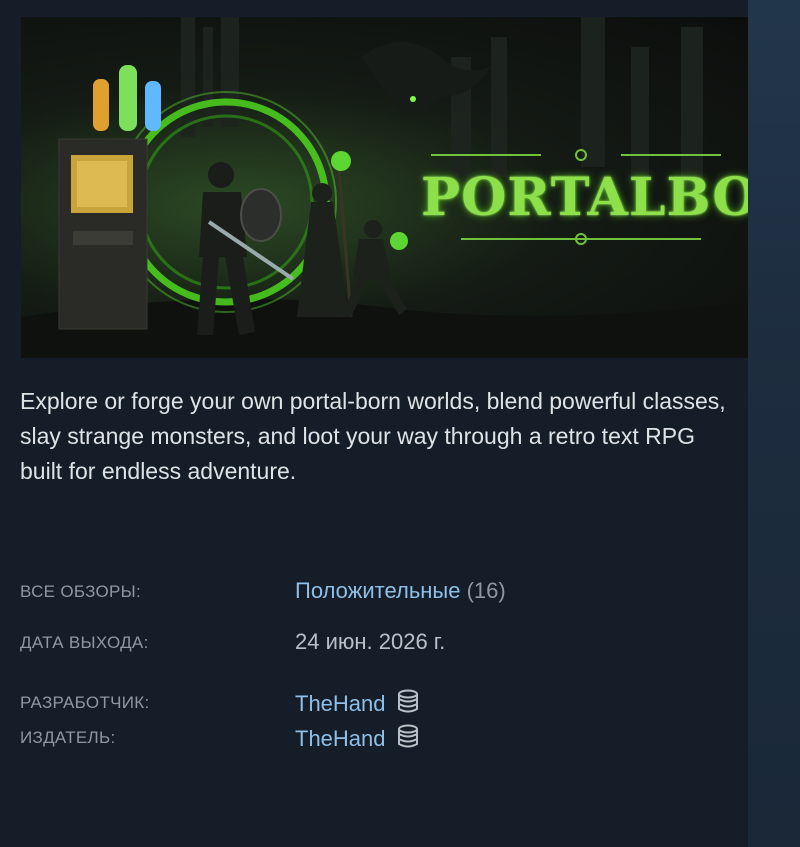 The width and height of the screenshot is (800, 847). Describe the element at coordinates (68, 737) in the screenshot. I see `publisher-label: ИЗДАТЕЛЬ:` at that location.